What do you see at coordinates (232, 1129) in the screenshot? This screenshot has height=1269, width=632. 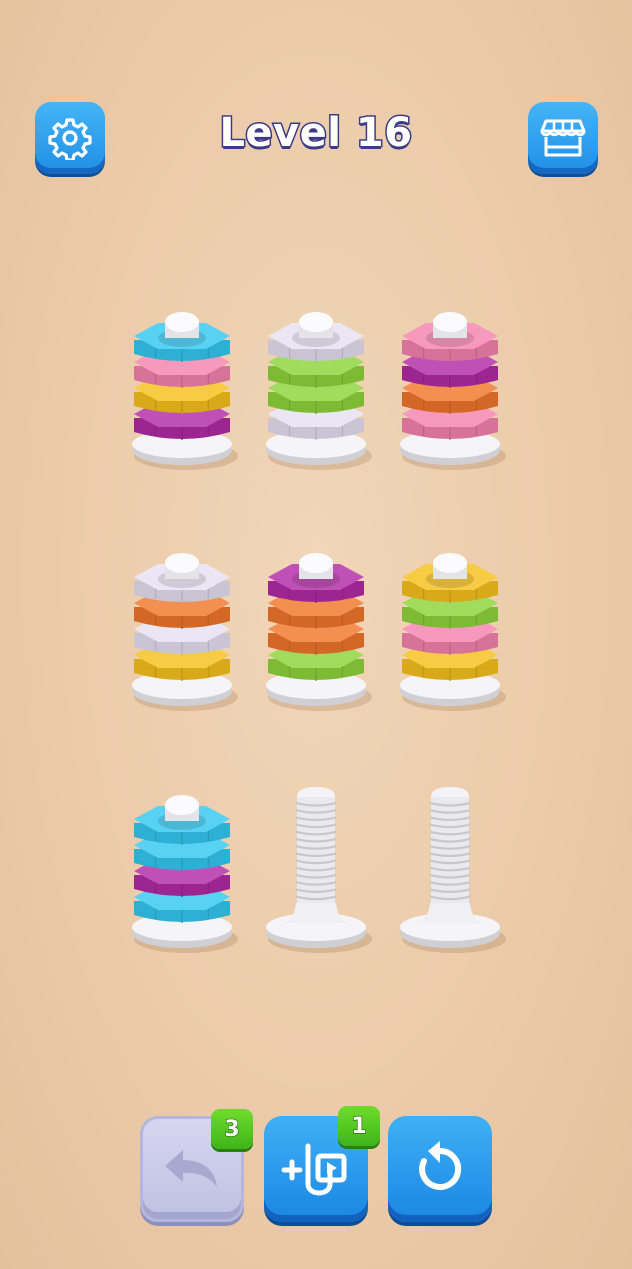 I see `undo-count-badge: 3` at bounding box center [232, 1129].